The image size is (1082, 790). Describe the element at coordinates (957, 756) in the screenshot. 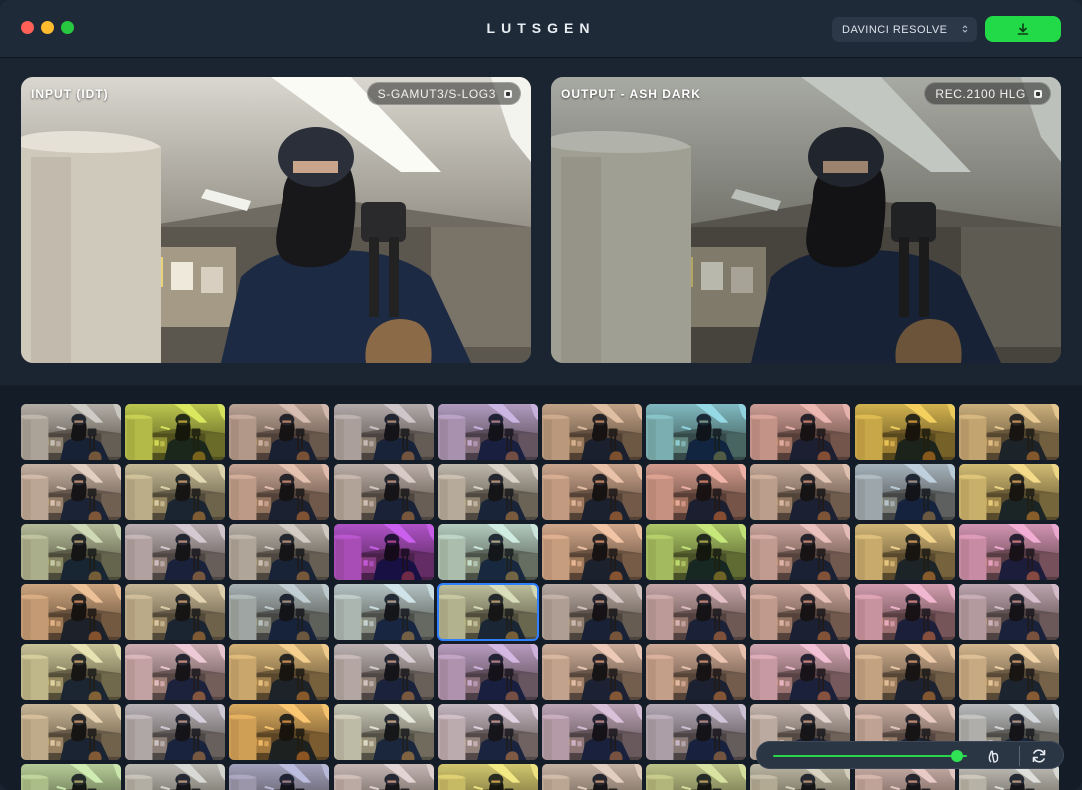

I see `intensity-slider-handle` at that location.